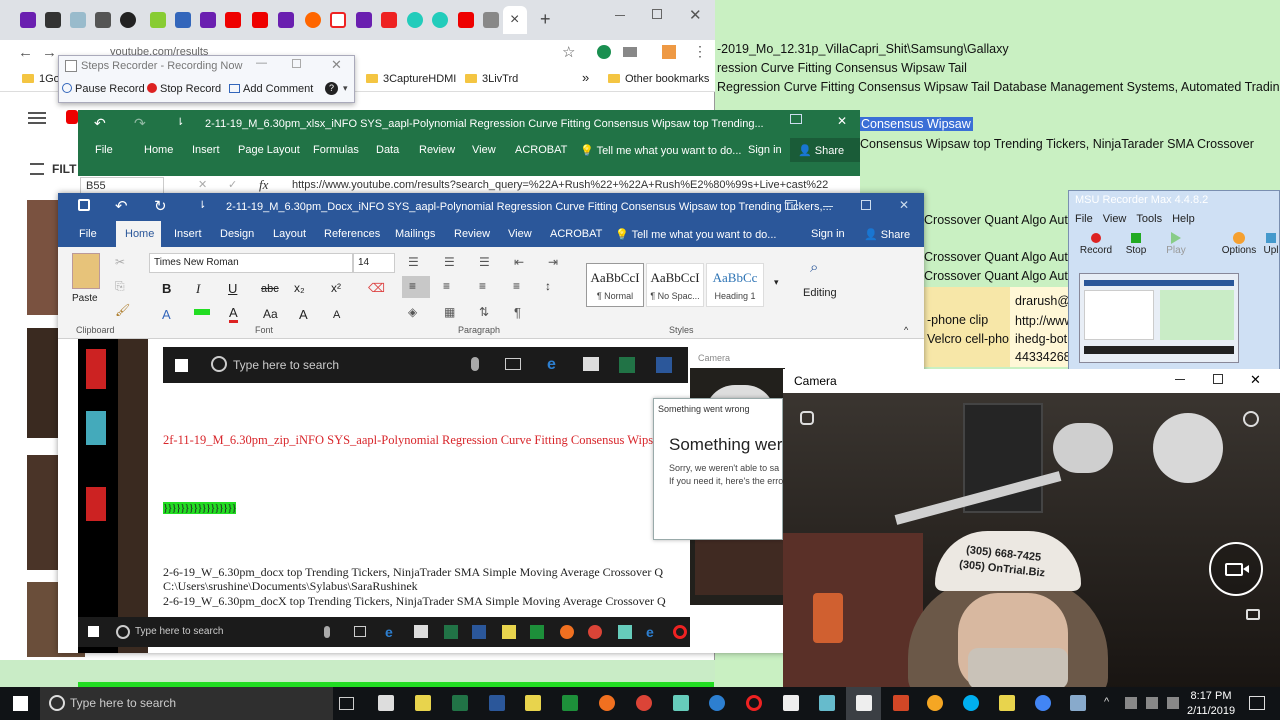 The height and width of the screenshot is (720, 1280). Describe the element at coordinates (303, 314) in the screenshot. I see `grow-font-icon: A` at that location.